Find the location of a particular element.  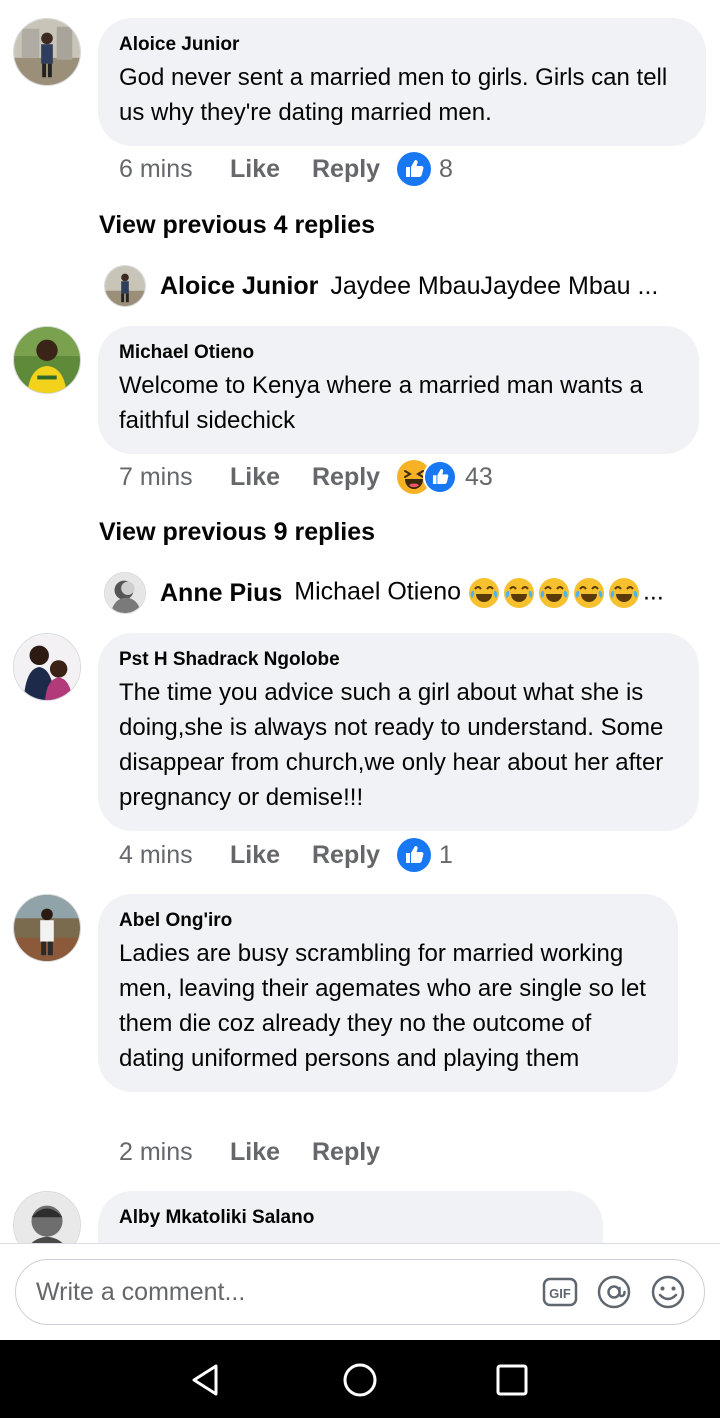

reaction-count: 43 is located at coordinates (479, 477).